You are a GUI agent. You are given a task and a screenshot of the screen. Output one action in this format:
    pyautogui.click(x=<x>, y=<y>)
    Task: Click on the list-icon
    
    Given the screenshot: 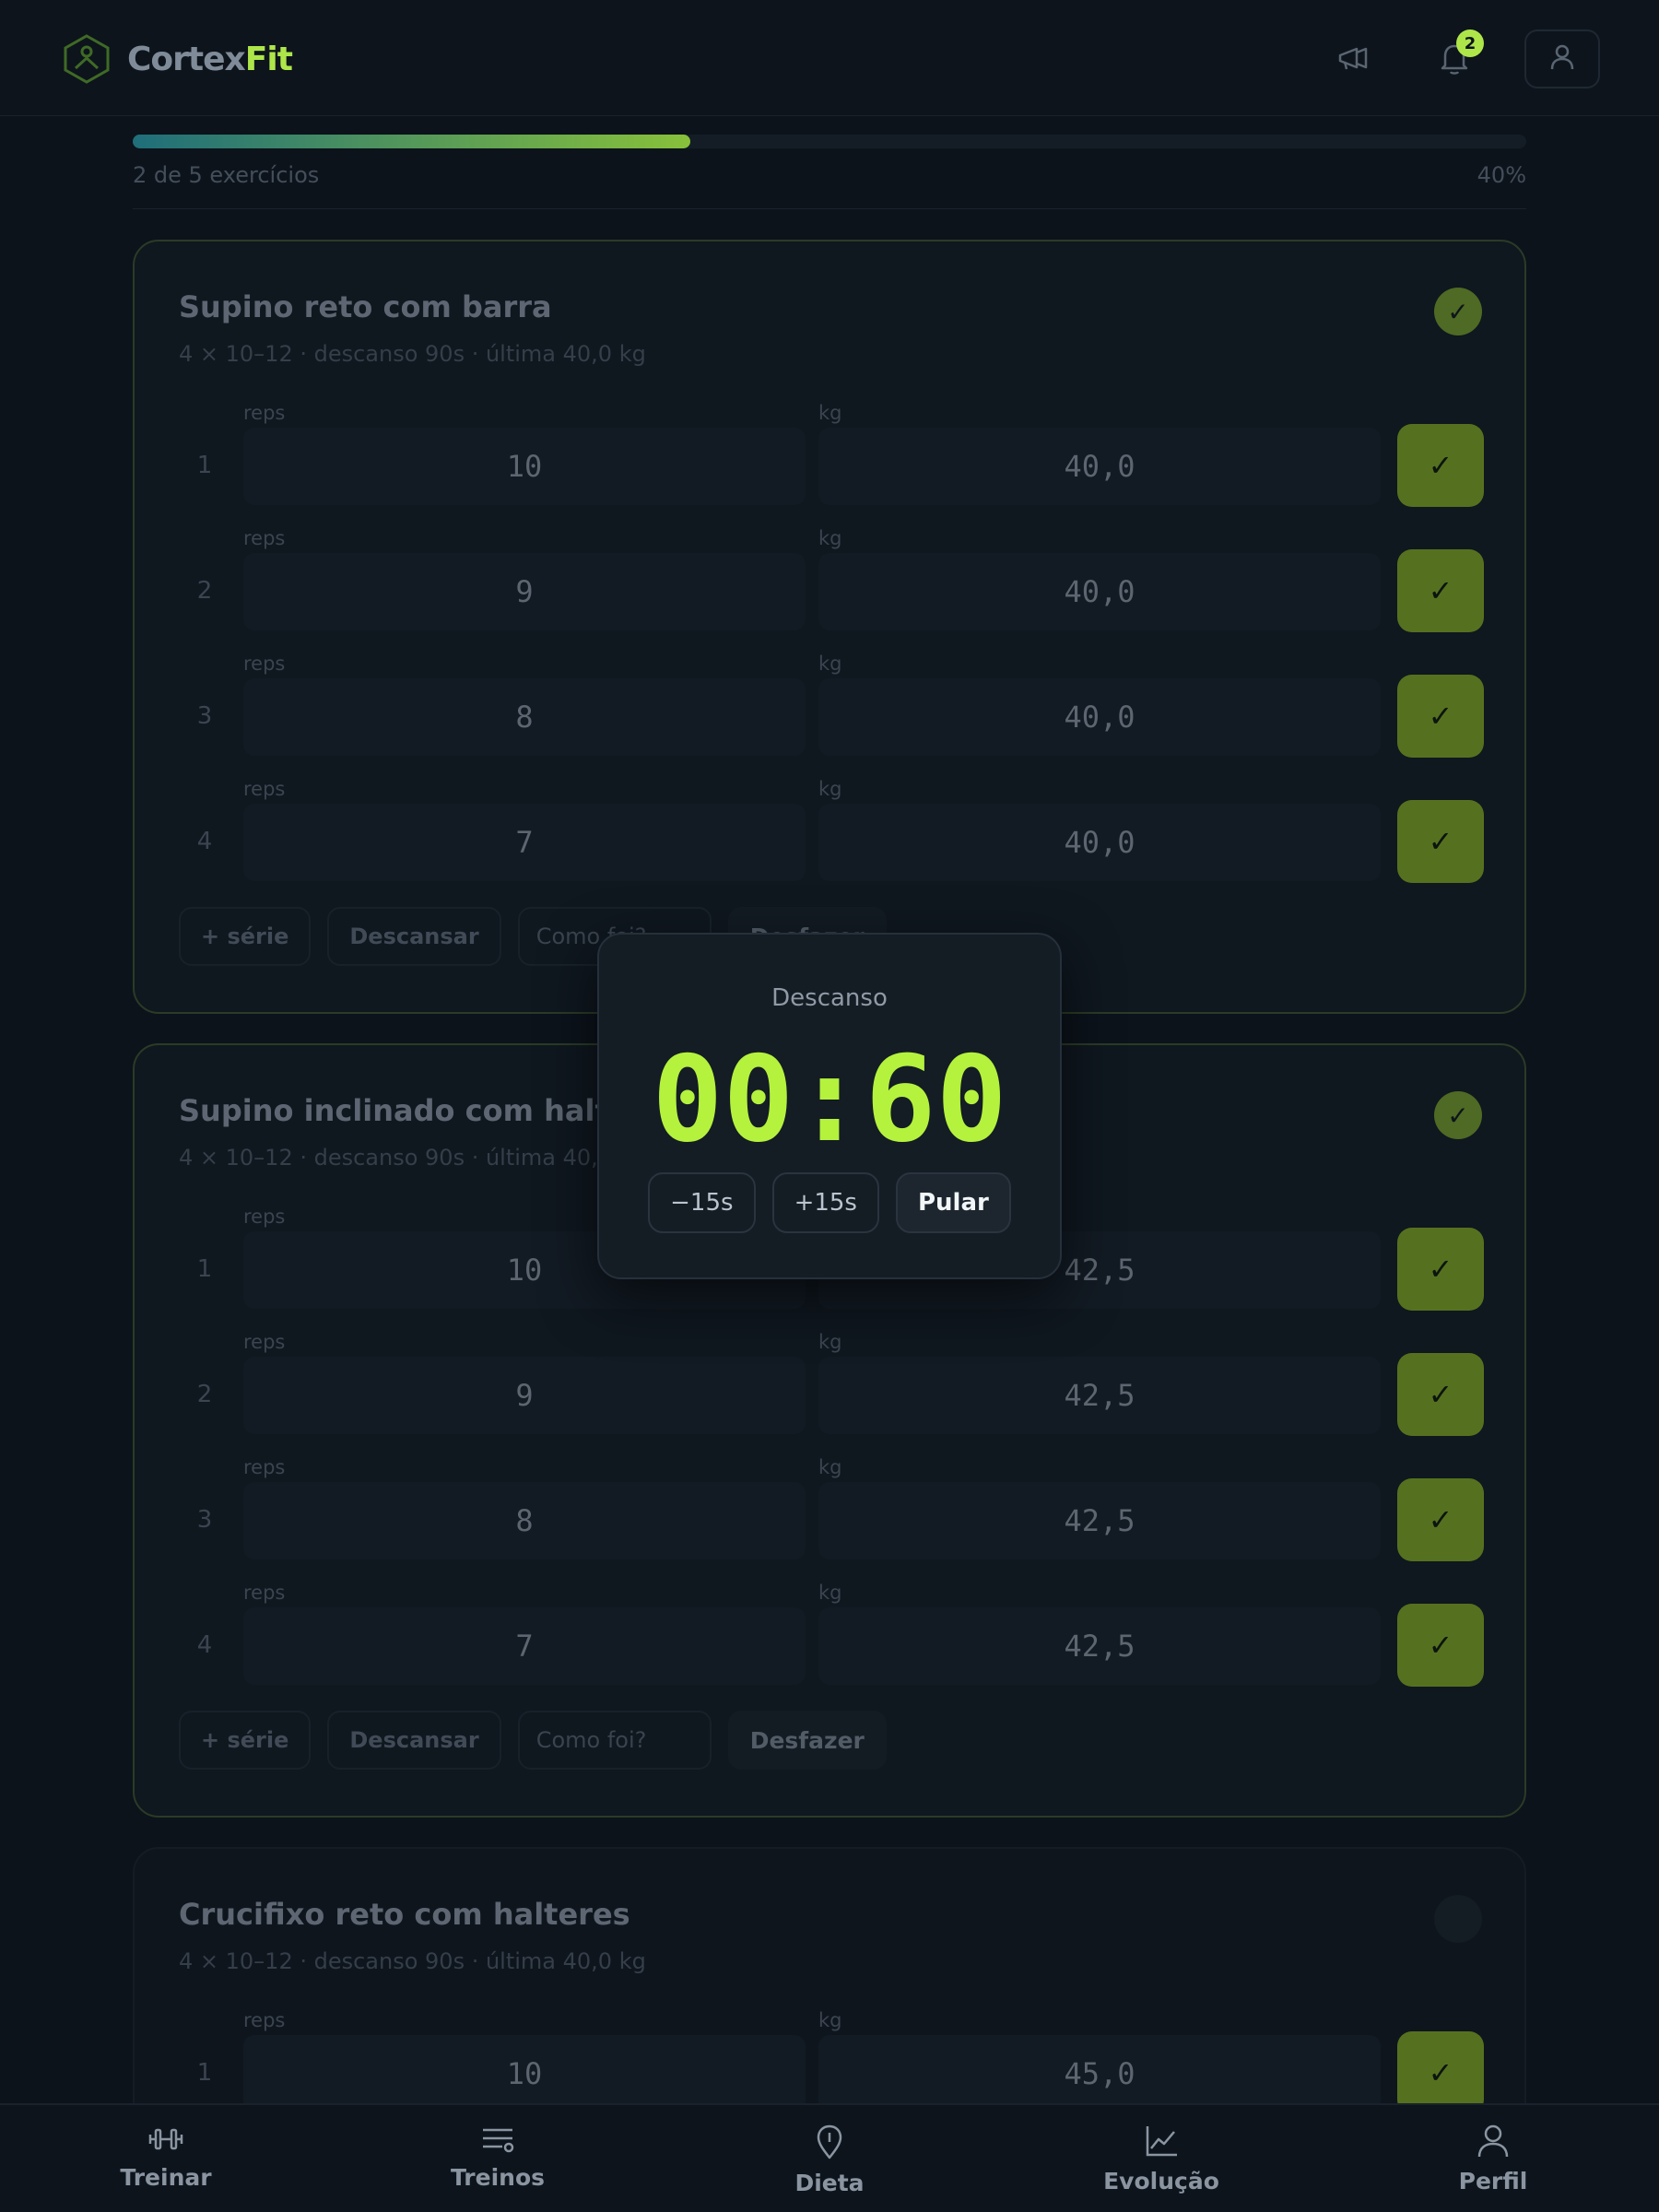 What is the action you would take?
    pyautogui.click(x=497, y=2141)
    